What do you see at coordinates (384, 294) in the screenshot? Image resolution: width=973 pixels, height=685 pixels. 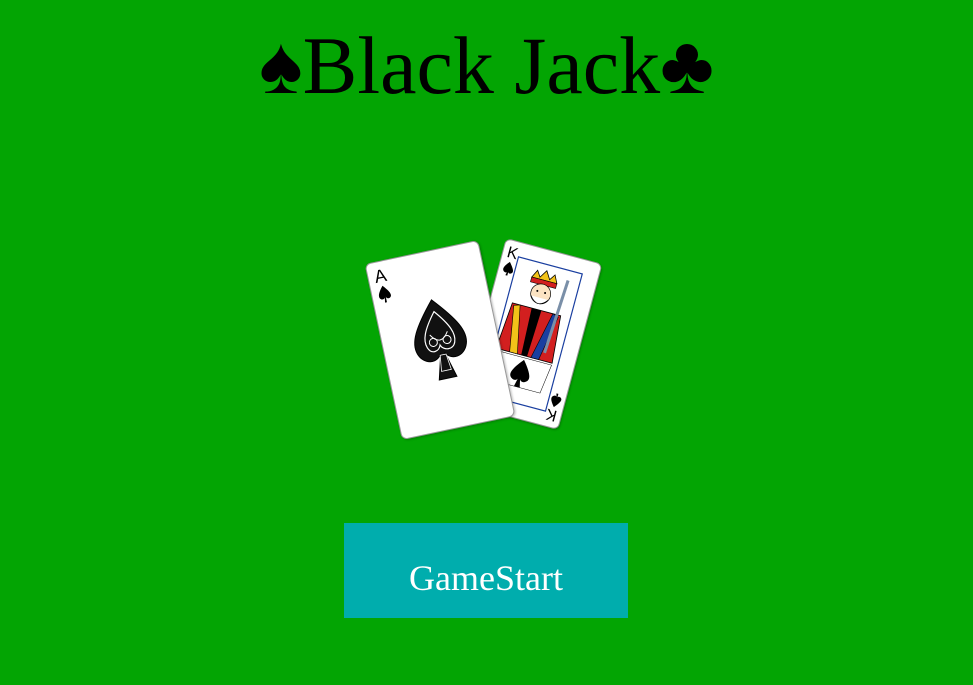 I see `ace-corner-spade-icon` at bounding box center [384, 294].